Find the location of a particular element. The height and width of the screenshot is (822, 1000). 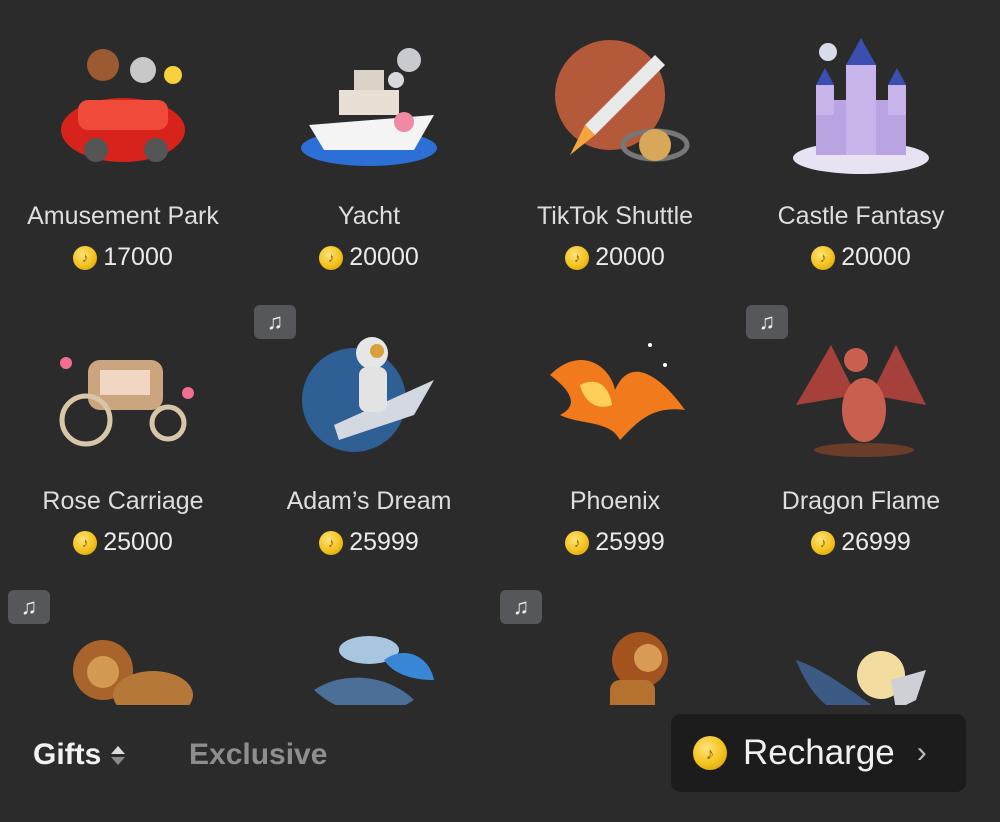

gift-price: ♪ 25000 is located at coordinates (123, 542).